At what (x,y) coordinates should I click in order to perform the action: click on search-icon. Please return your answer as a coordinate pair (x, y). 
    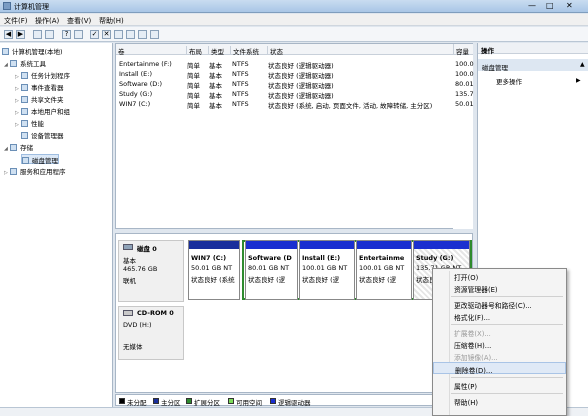
    Looking at the image, I should click on (142, 34).